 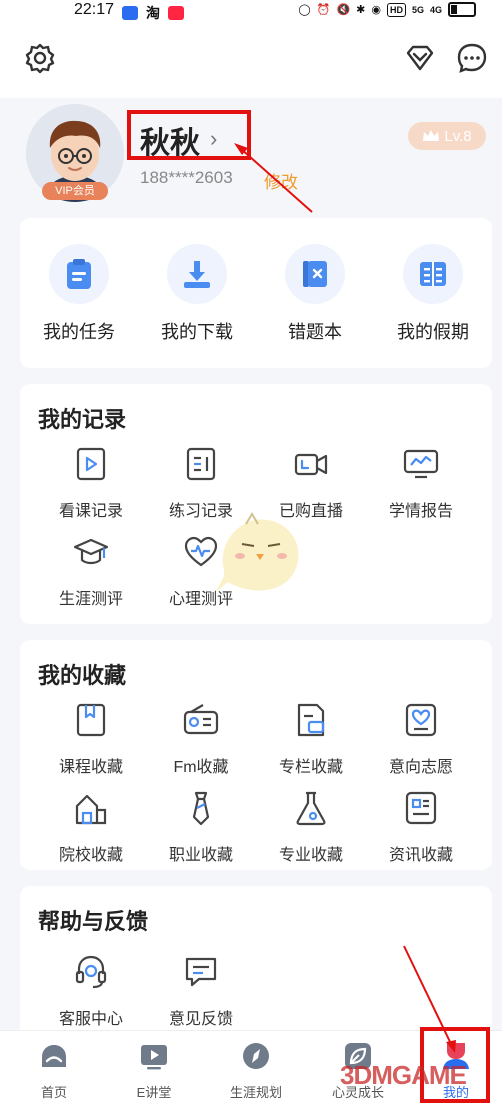 I want to click on fav-label: 资讯收藏, so click(x=420, y=855).